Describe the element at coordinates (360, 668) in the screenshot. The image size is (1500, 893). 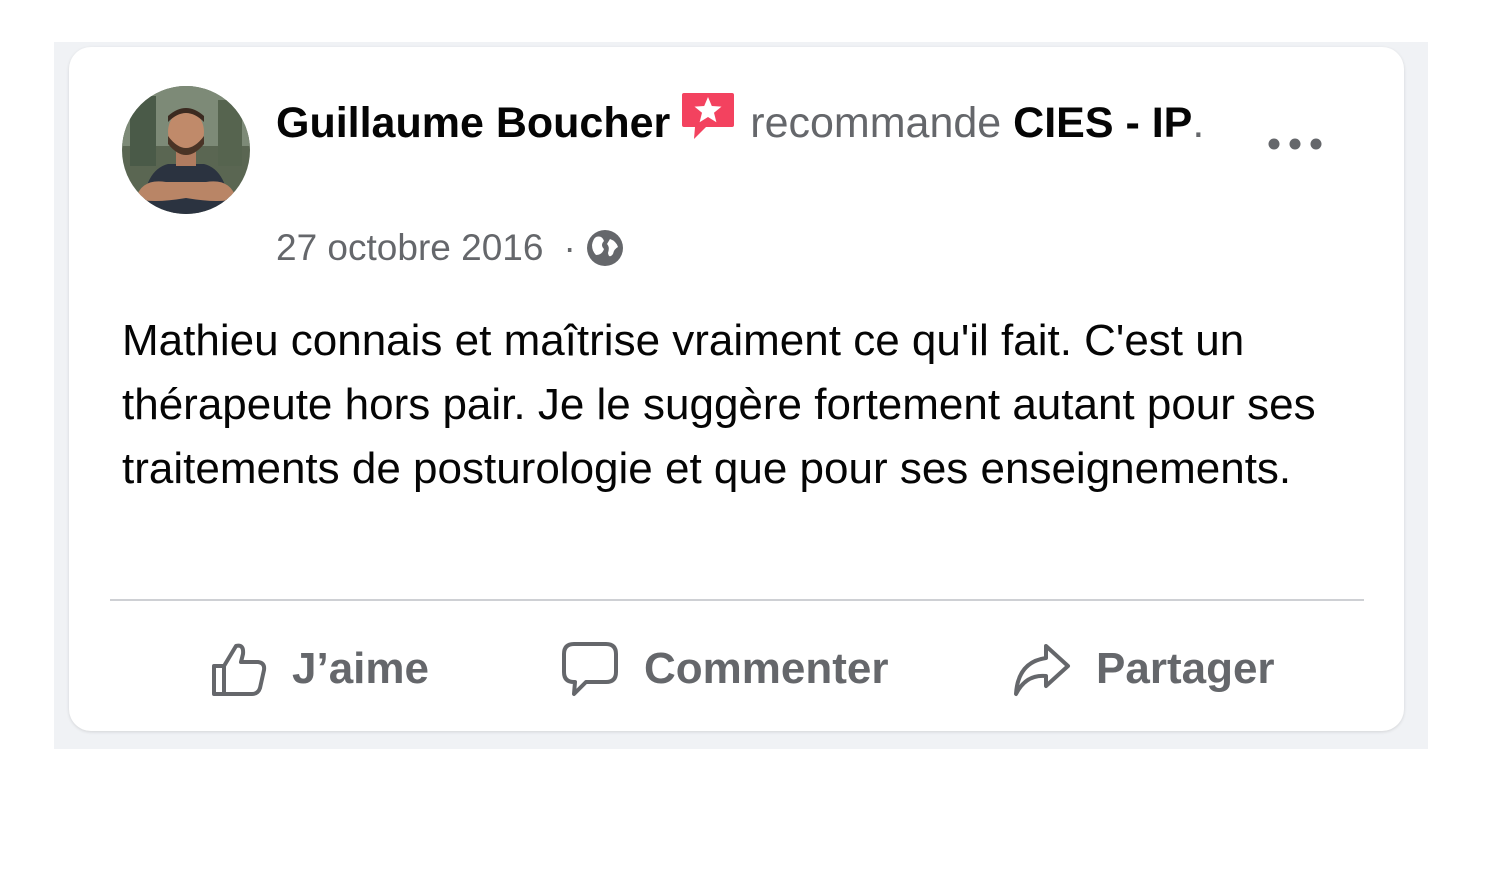
I see `like-label: J’aime` at that location.